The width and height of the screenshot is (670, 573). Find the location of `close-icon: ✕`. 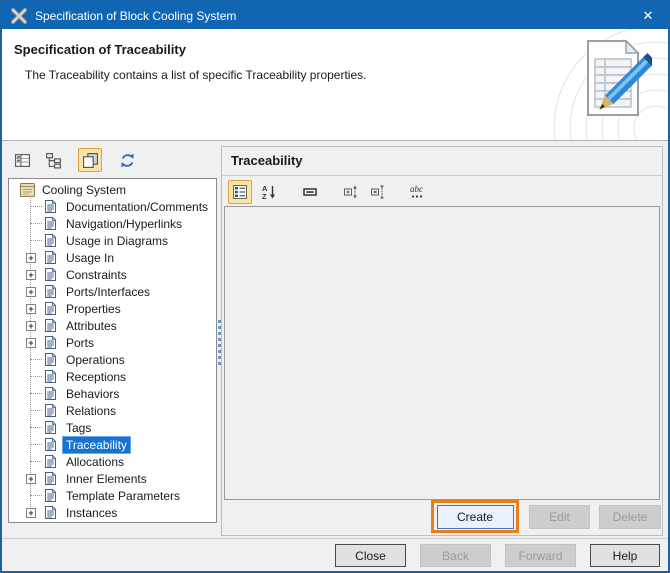

close-icon: ✕ is located at coordinates (648, 15).